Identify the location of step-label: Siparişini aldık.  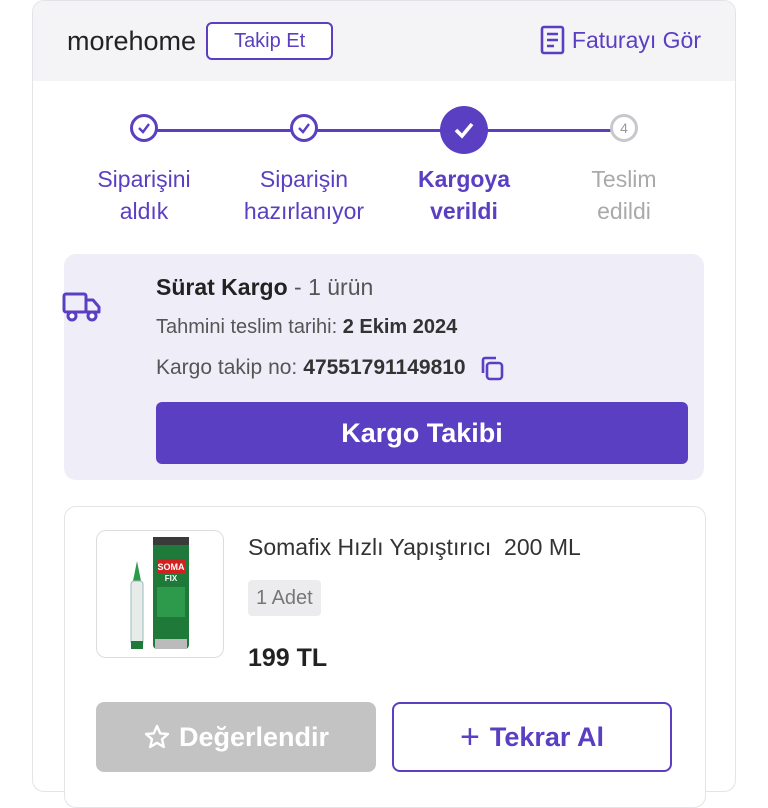
(144, 195).